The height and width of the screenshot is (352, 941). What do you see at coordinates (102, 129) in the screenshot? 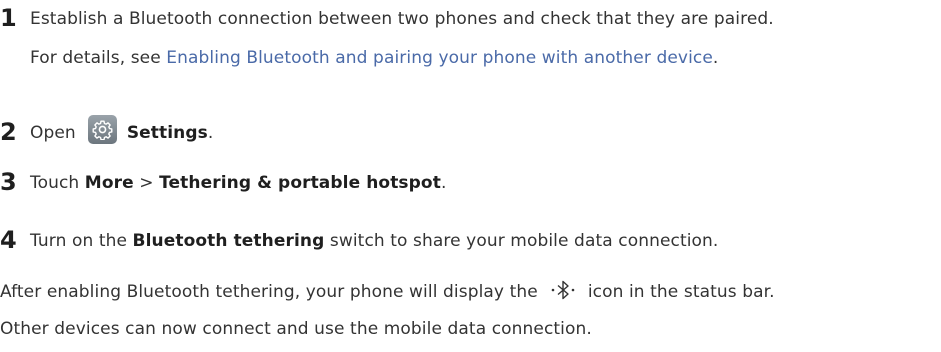
I see `settings-gear-icon` at bounding box center [102, 129].